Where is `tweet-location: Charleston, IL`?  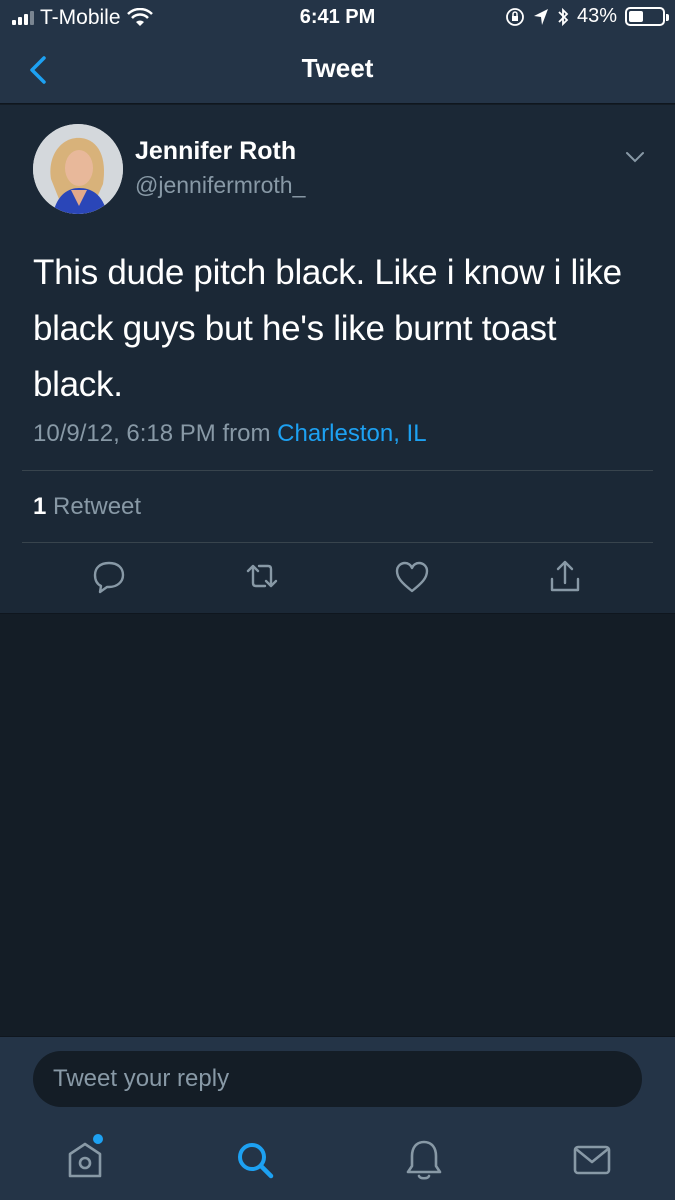 tweet-location: Charleston, IL is located at coordinates (351, 433).